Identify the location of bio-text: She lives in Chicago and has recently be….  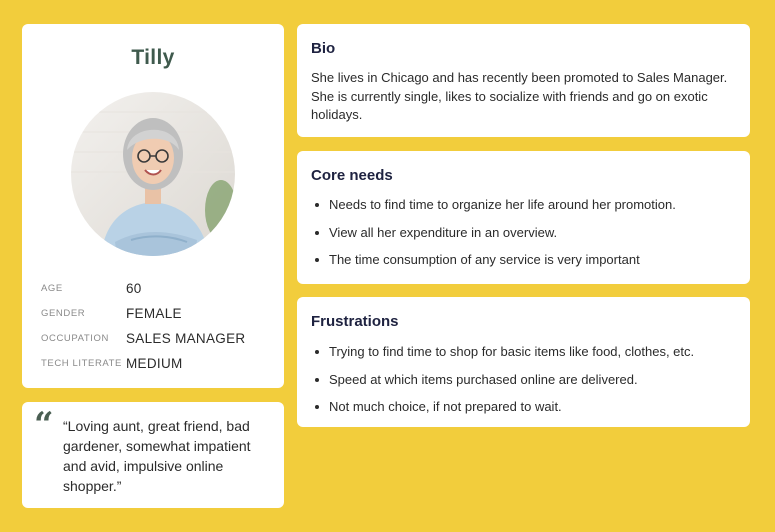
(519, 96).